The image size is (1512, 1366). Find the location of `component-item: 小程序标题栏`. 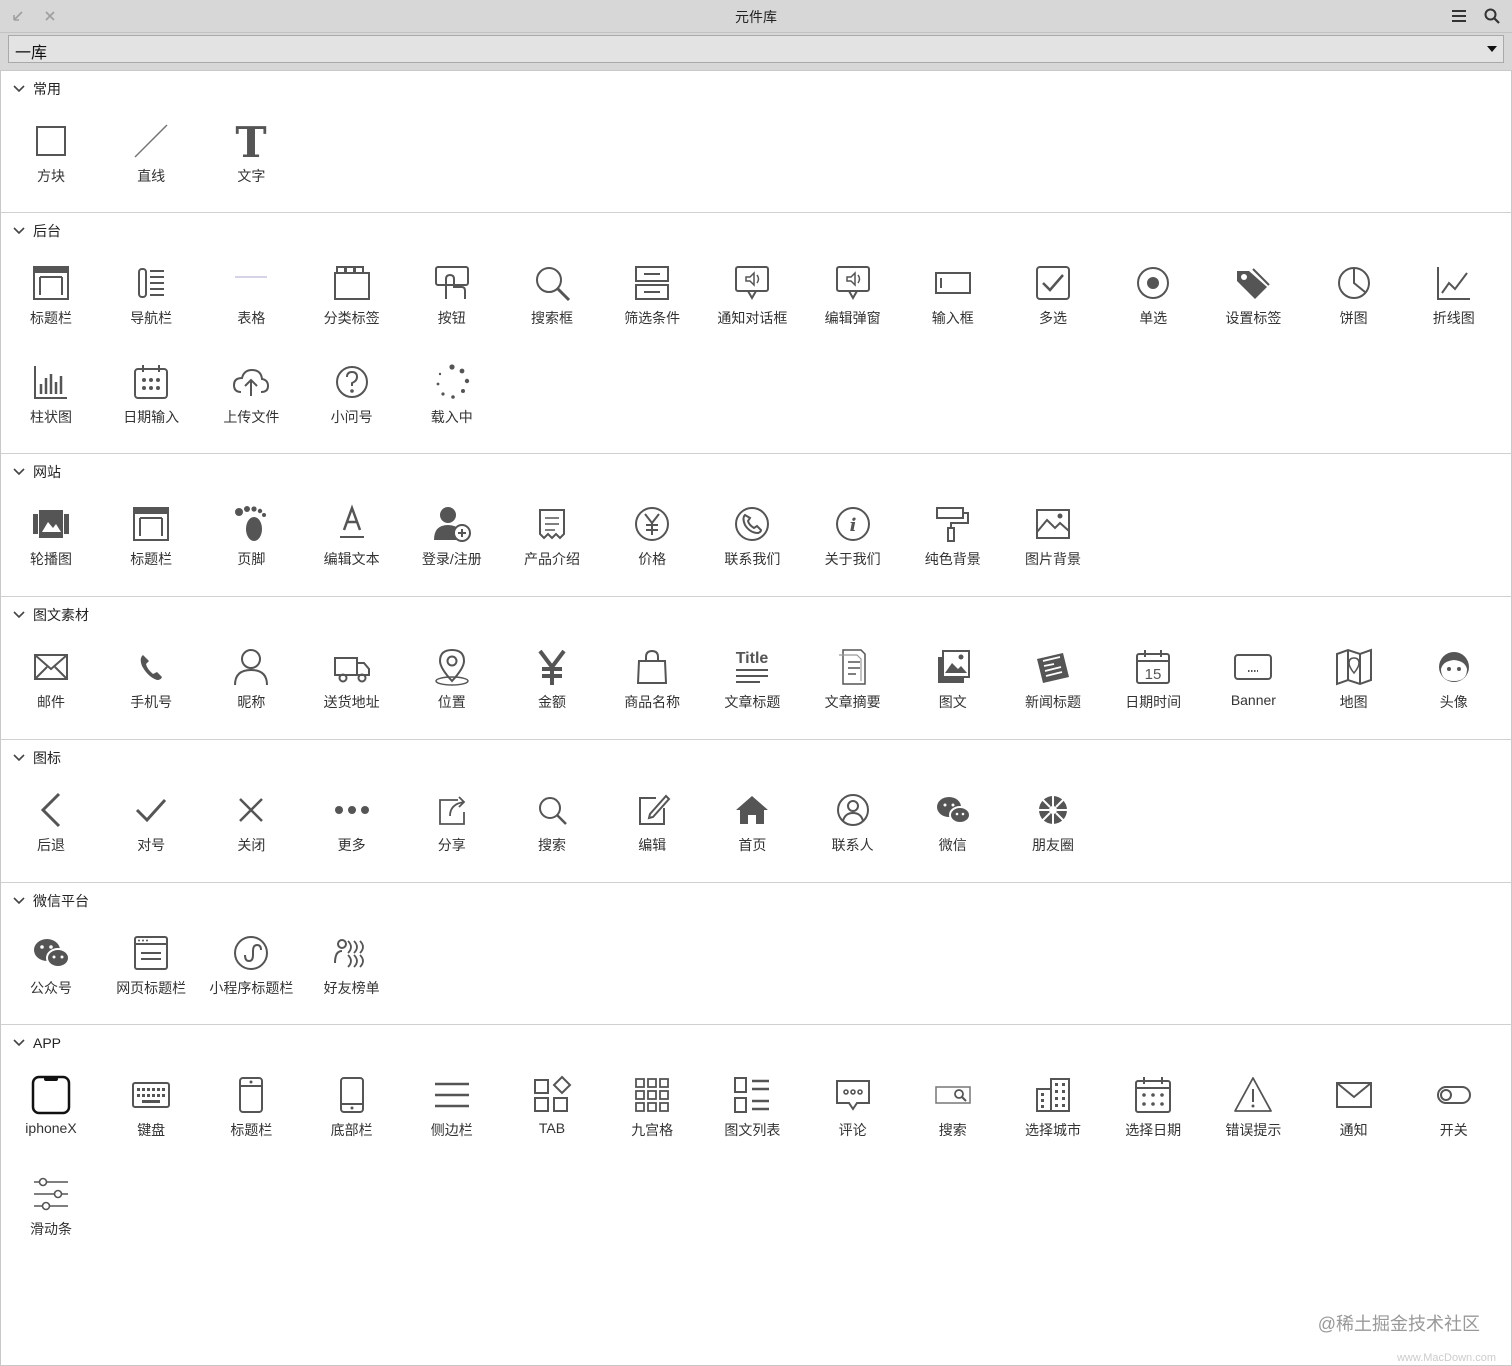

component-item: 小程序标题栏 is located at coordinates (251, 968).